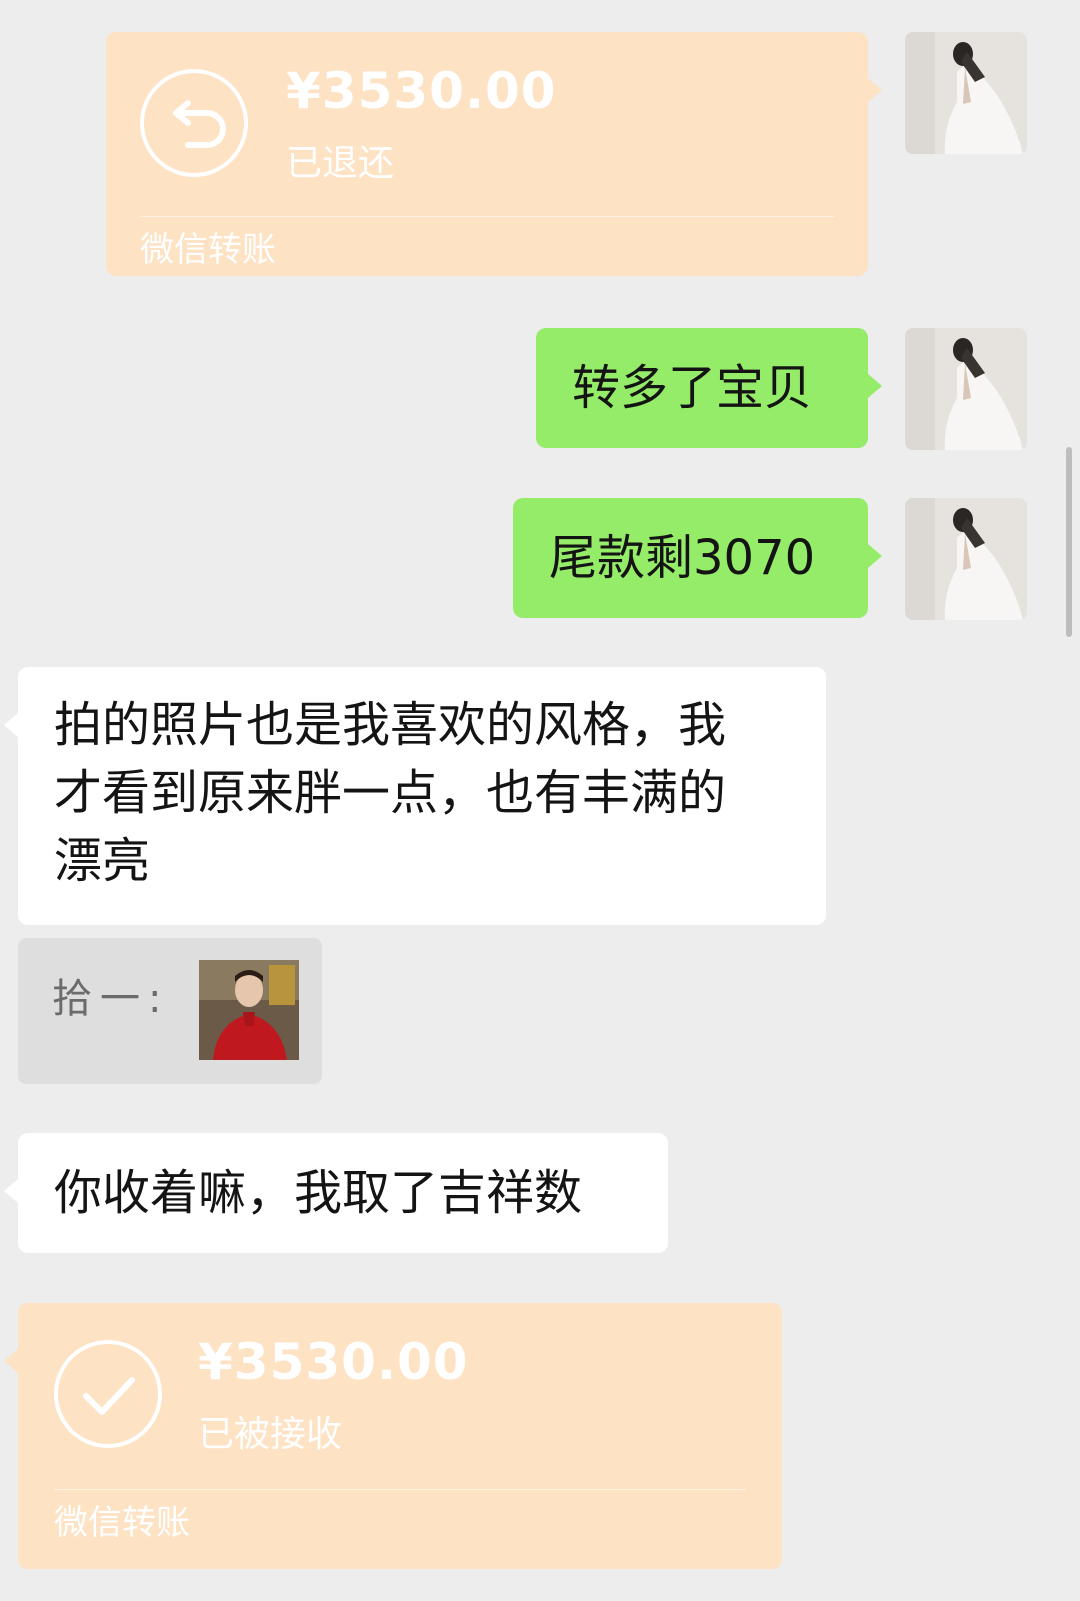 The image size is (1080, 1601). What do you see at coordinates (1069, 542) in the screenshot?
I see `scrollbar` at bounding box center [1069, 542].